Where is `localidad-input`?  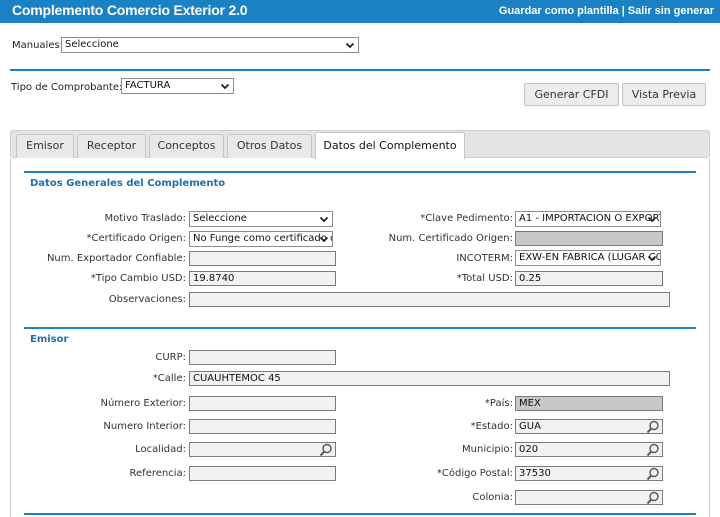
localidad-input is located at coordinates (262, 449).